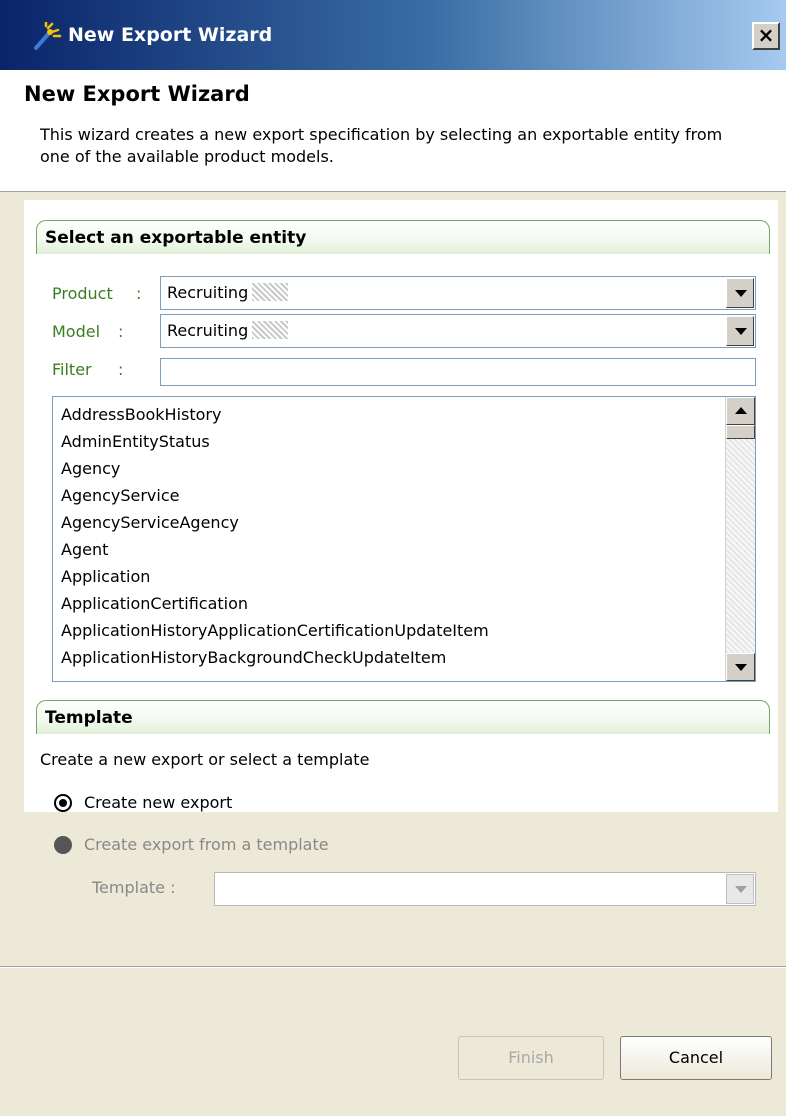  What do you see at coordinates (393, 549) in the screenshot?
I see `entity-list-item: Agent` at bounding box center [393, 549].